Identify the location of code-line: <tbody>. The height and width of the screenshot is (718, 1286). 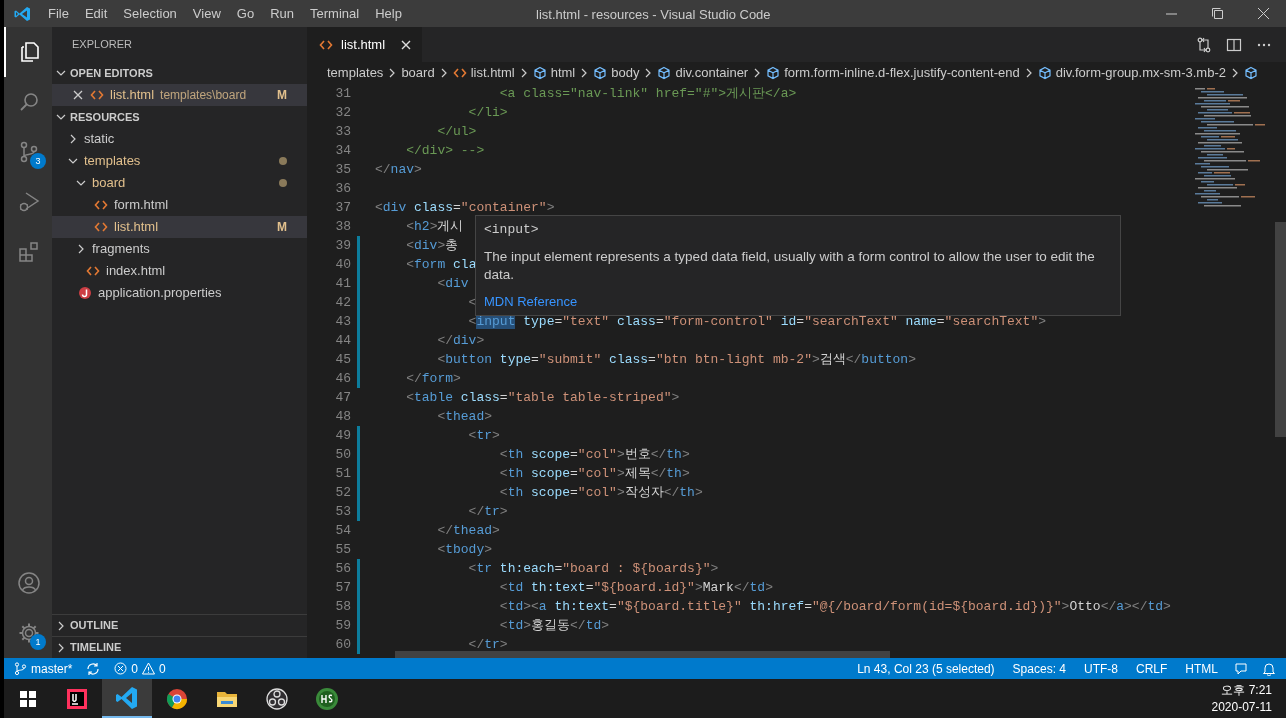
(464, 549).